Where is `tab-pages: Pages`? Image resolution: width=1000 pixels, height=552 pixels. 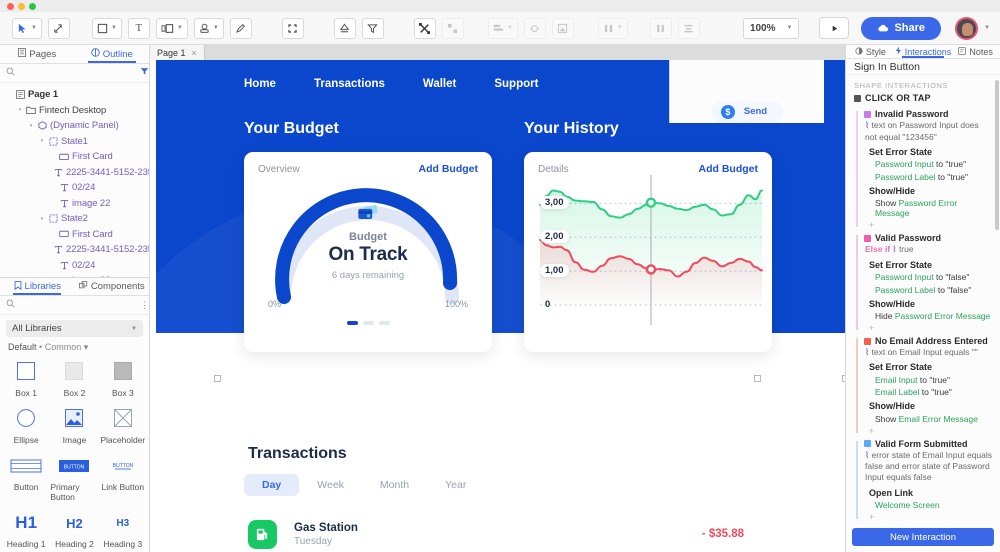
tab-pages: Pages is located at coordinates (37, 54).